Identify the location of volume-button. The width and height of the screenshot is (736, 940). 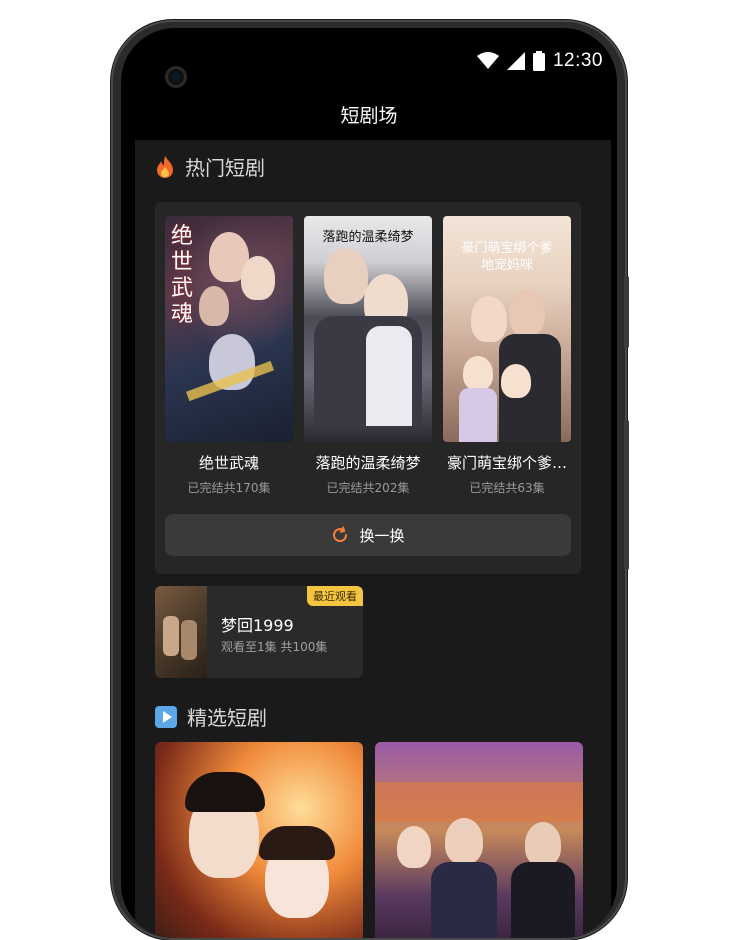
(626, 495).